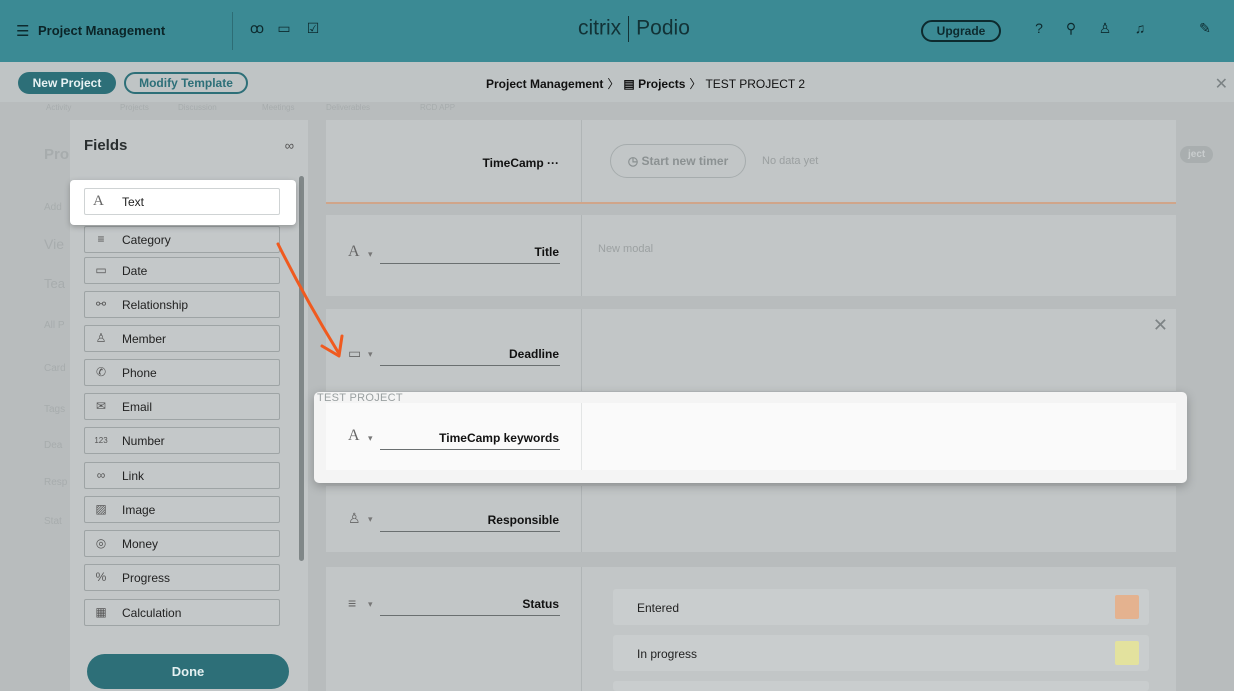 The height and width of the screenshot is (691, 1234). Describe the element at coordinates (146, 578) in the screenshot. I see `field-type-label: Progress` at that location.